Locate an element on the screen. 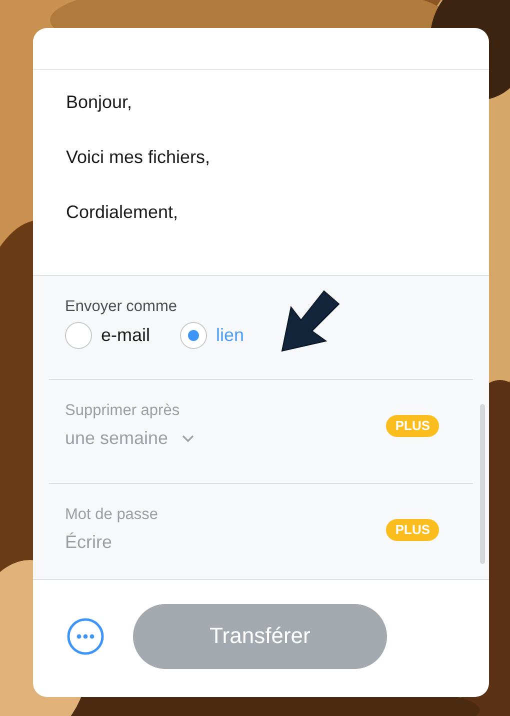 This screenshot has height=716, width=510. more-icon is located at coordinates (85, 636).